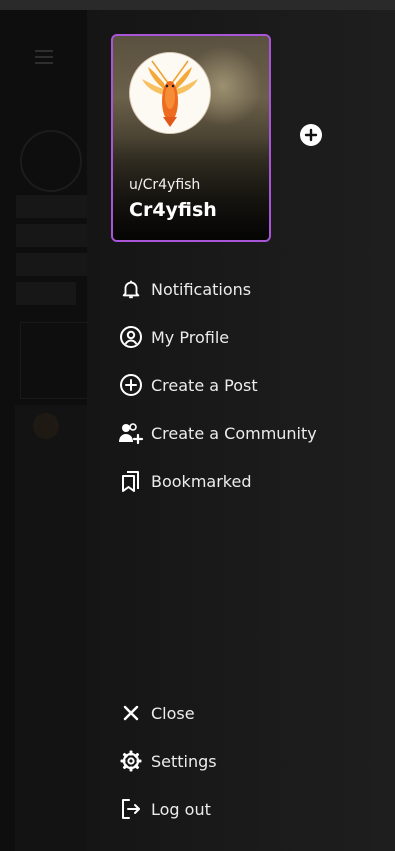  Describe the element at coordinates (201, 481) in the screenshot. I see `menu-label: Bookmarked` at that location.